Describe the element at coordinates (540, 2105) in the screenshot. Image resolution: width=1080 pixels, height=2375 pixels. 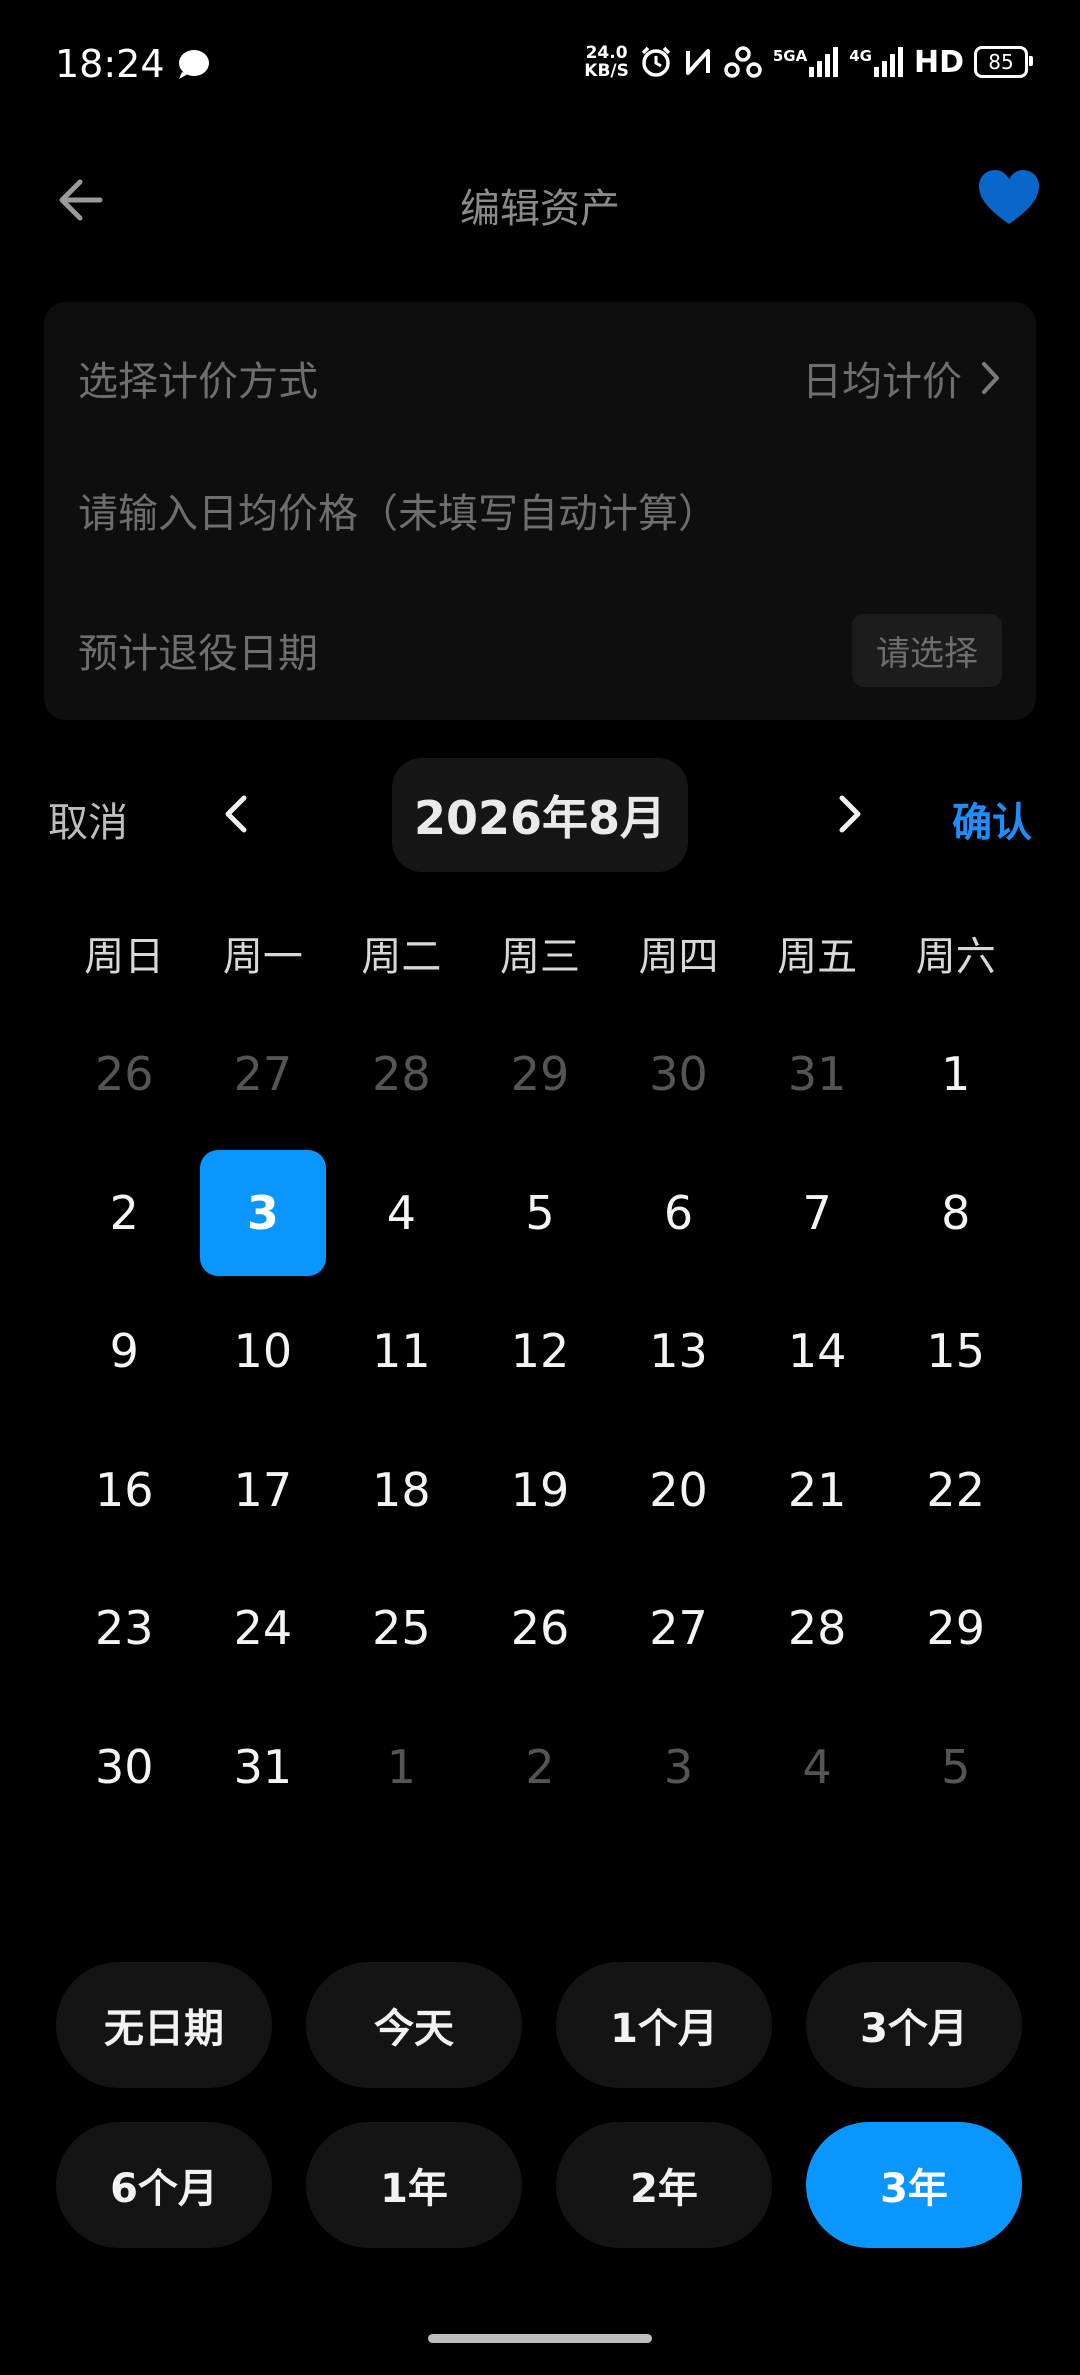
I see `quick-date-options: 无日期 今天 1个月 3个月 6个月 1年 2年 3年` at that location.